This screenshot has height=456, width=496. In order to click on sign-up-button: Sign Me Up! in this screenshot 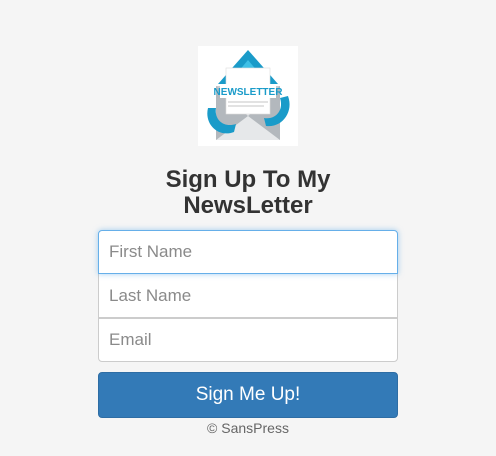, I will do `click(248, 395)`.